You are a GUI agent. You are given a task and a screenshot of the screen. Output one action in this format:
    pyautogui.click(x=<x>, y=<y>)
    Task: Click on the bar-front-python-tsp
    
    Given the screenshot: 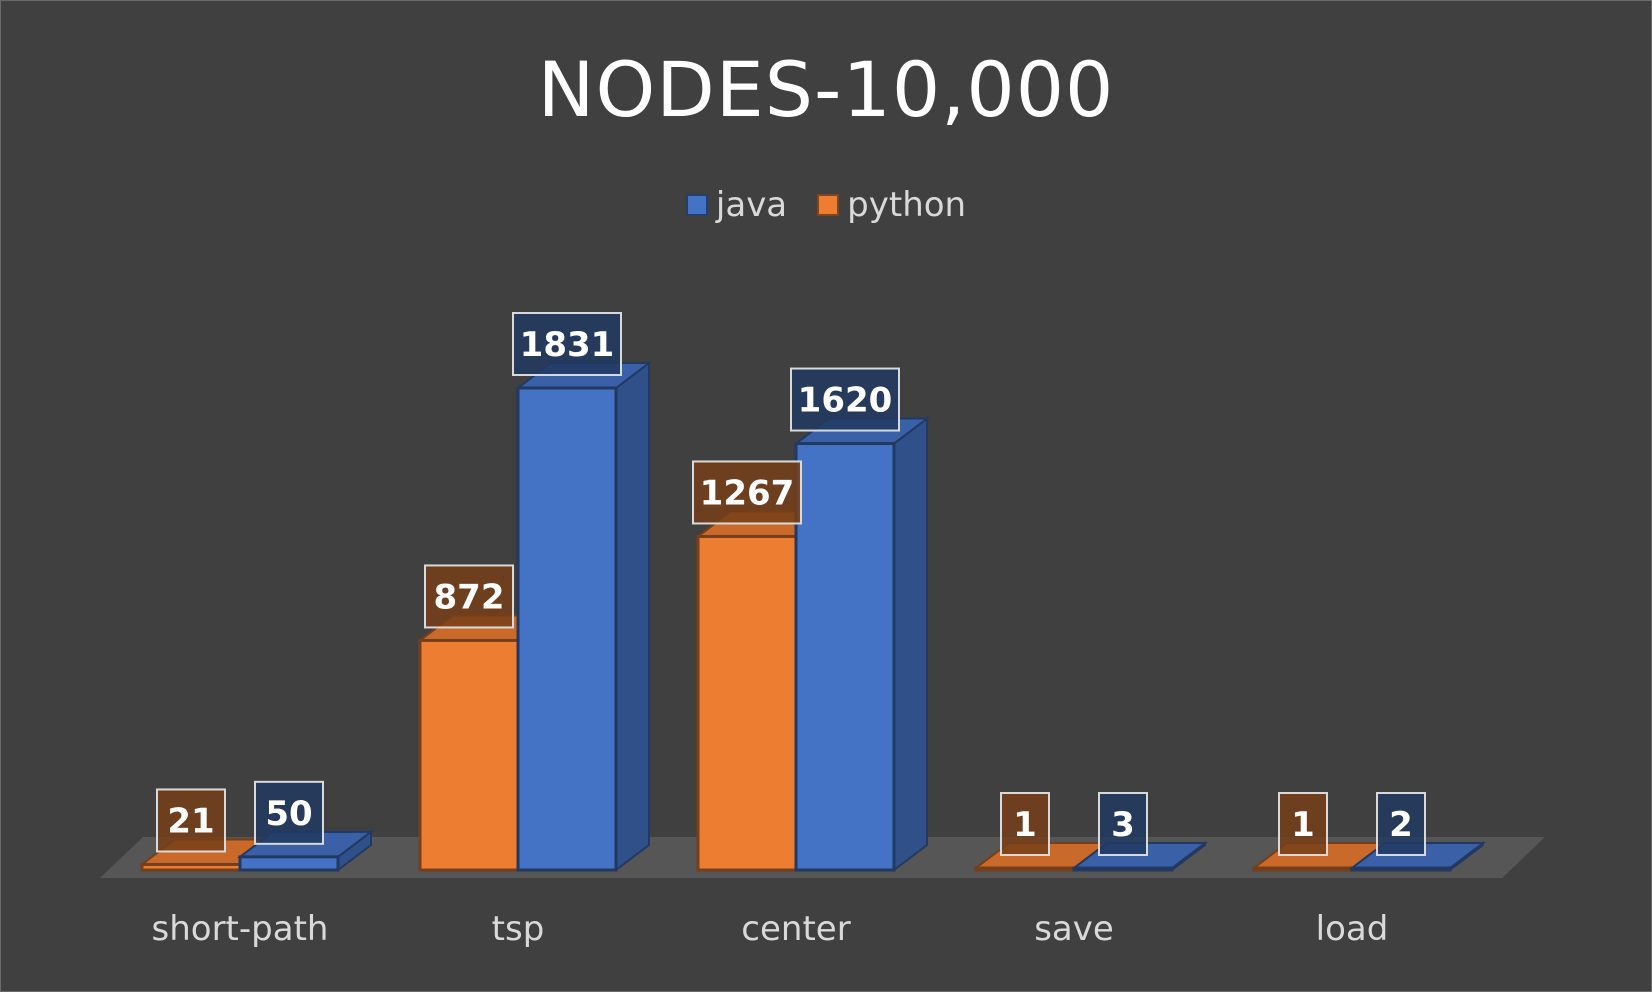 What is the action you would take?
    pyautogui.click(x=469, y=755)
    